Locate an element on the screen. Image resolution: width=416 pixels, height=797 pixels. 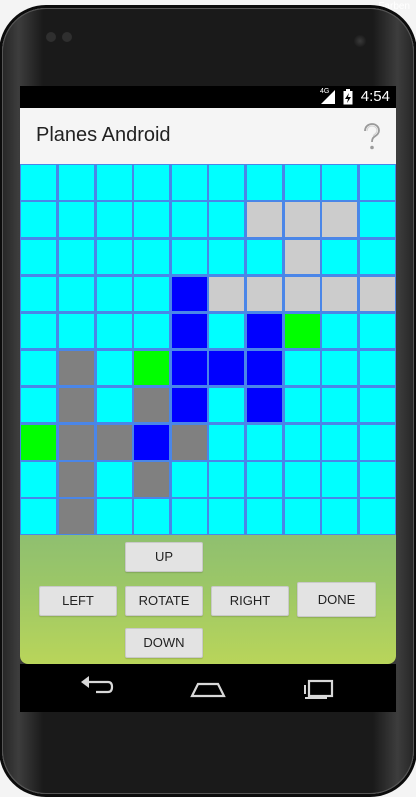
left-button: LEFT is located at coordinates (78, 601).